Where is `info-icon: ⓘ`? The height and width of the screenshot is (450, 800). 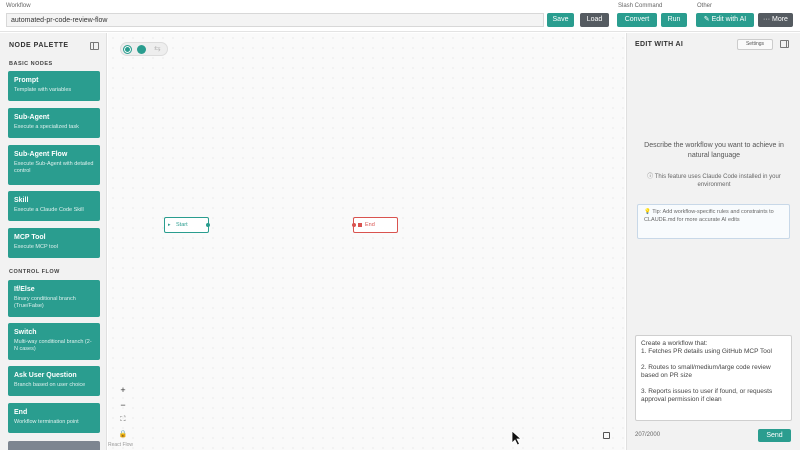
info-icon: ⓘ is located at coordinates (651, 177).